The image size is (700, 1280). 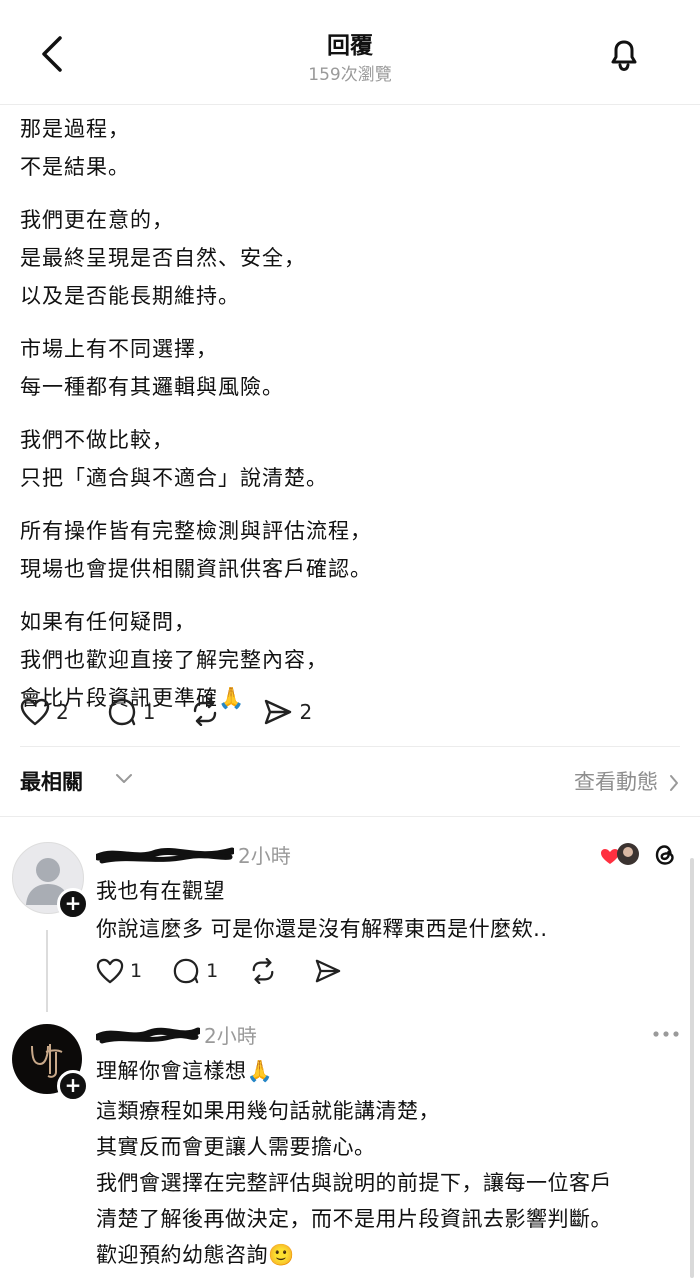 What do you see at coordinates (152, 387) in the screenshot?
I see `post-line: 每一種都有其邏輯與風險。` at bounding box center [152, 387].